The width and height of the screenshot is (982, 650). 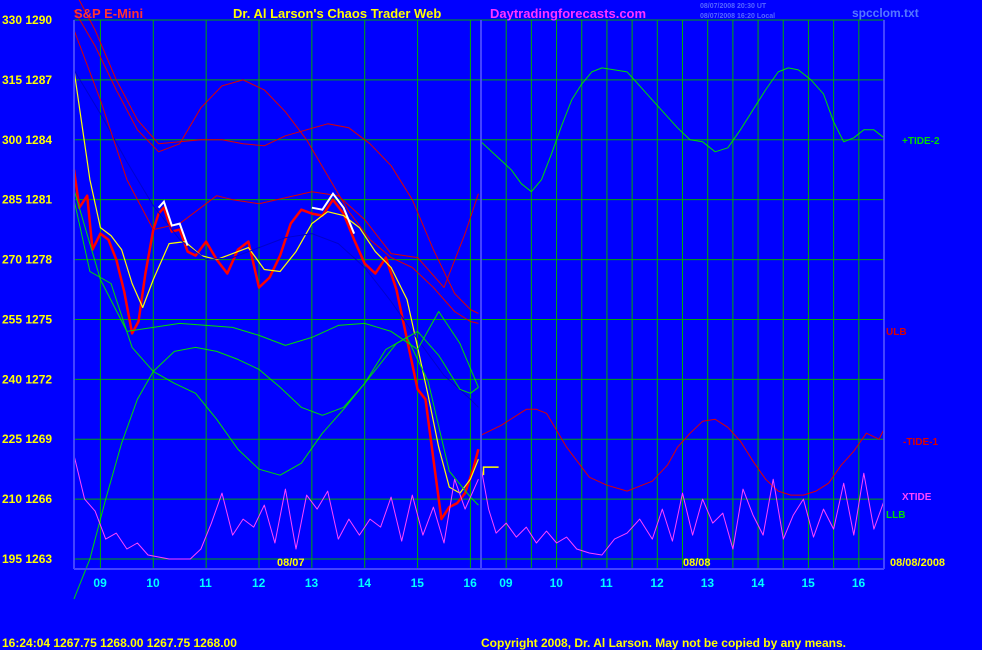 What do you see at coordinates (895, 515) in the screenshot?
I see `label-llb: LLB` at bounding box center [895, 515].